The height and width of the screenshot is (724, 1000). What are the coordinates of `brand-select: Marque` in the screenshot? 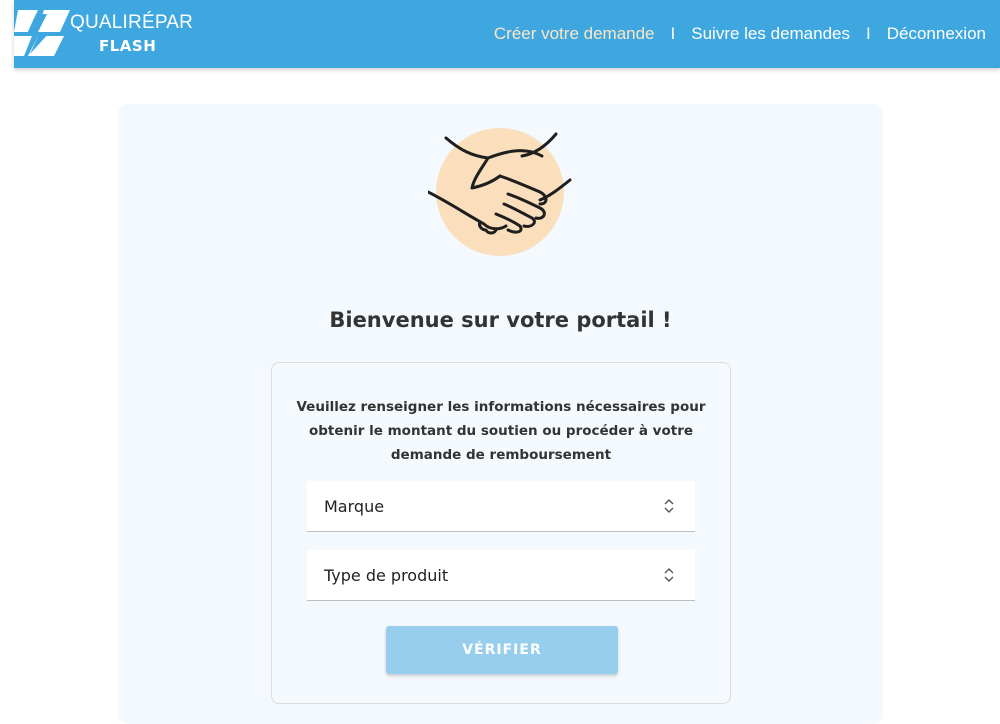 It's located at (501, 506).